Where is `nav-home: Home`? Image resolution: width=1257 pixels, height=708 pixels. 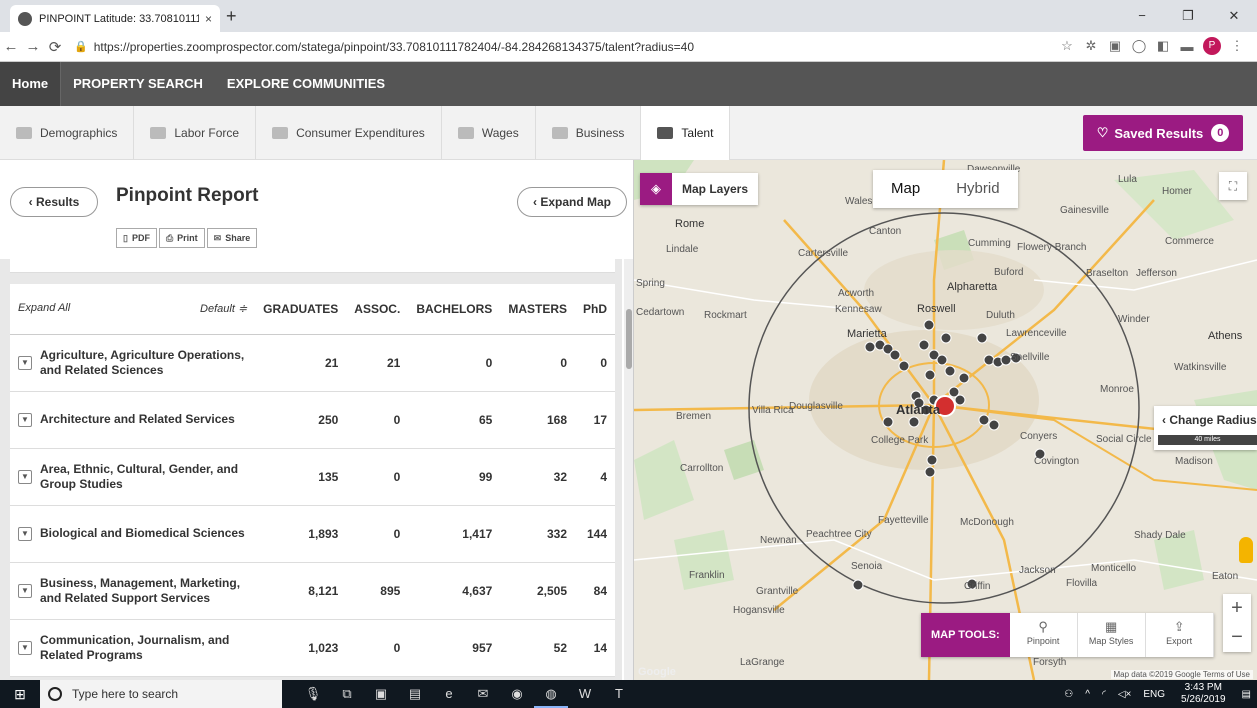
nav-home: Home is located at coordinates (31, 84).